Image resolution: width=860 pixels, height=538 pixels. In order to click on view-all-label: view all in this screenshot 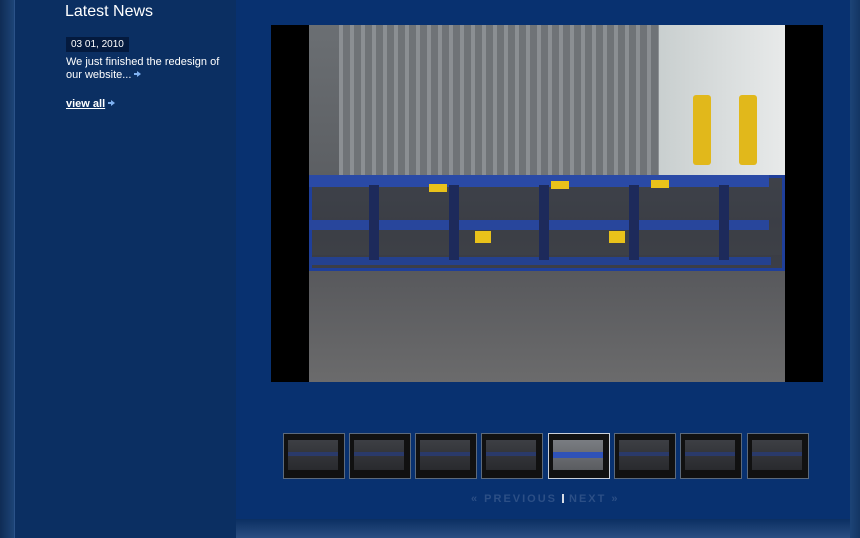, I will do `click(85, 104)`.